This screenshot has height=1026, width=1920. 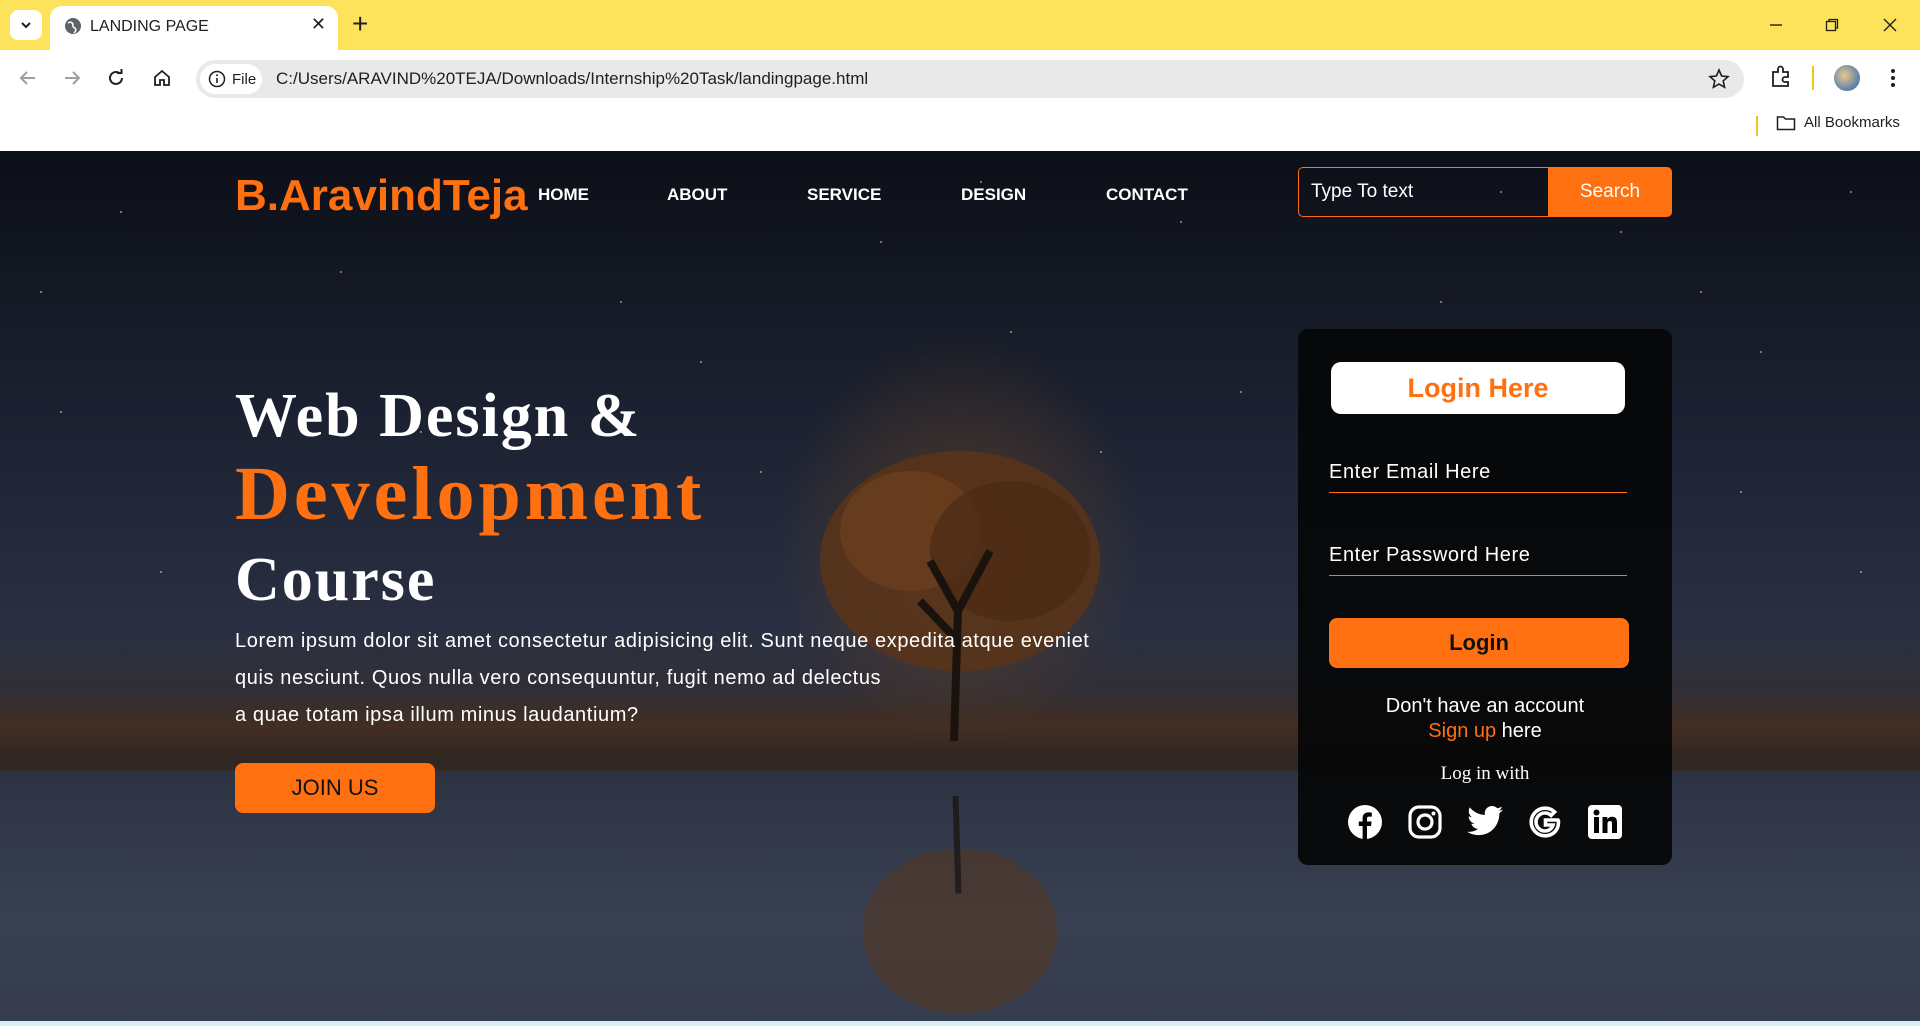 What do you see at coordinates (960, 904) in the screenshot?
I see `tree-reflection` at bounding box center [960, 904].